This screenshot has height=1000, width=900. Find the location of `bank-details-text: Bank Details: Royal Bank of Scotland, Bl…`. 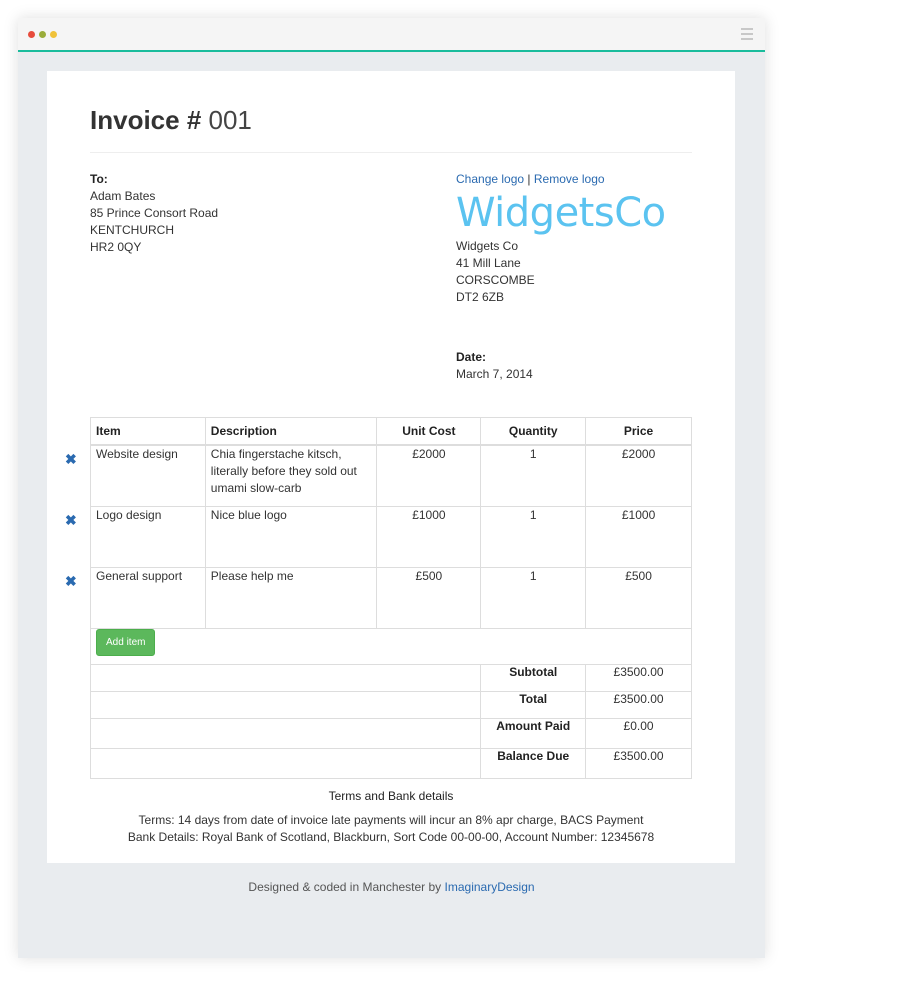

bank-details-text: Bank Details: Royal Bank of Scotland, Bl… is located at coordinates (391, 837).